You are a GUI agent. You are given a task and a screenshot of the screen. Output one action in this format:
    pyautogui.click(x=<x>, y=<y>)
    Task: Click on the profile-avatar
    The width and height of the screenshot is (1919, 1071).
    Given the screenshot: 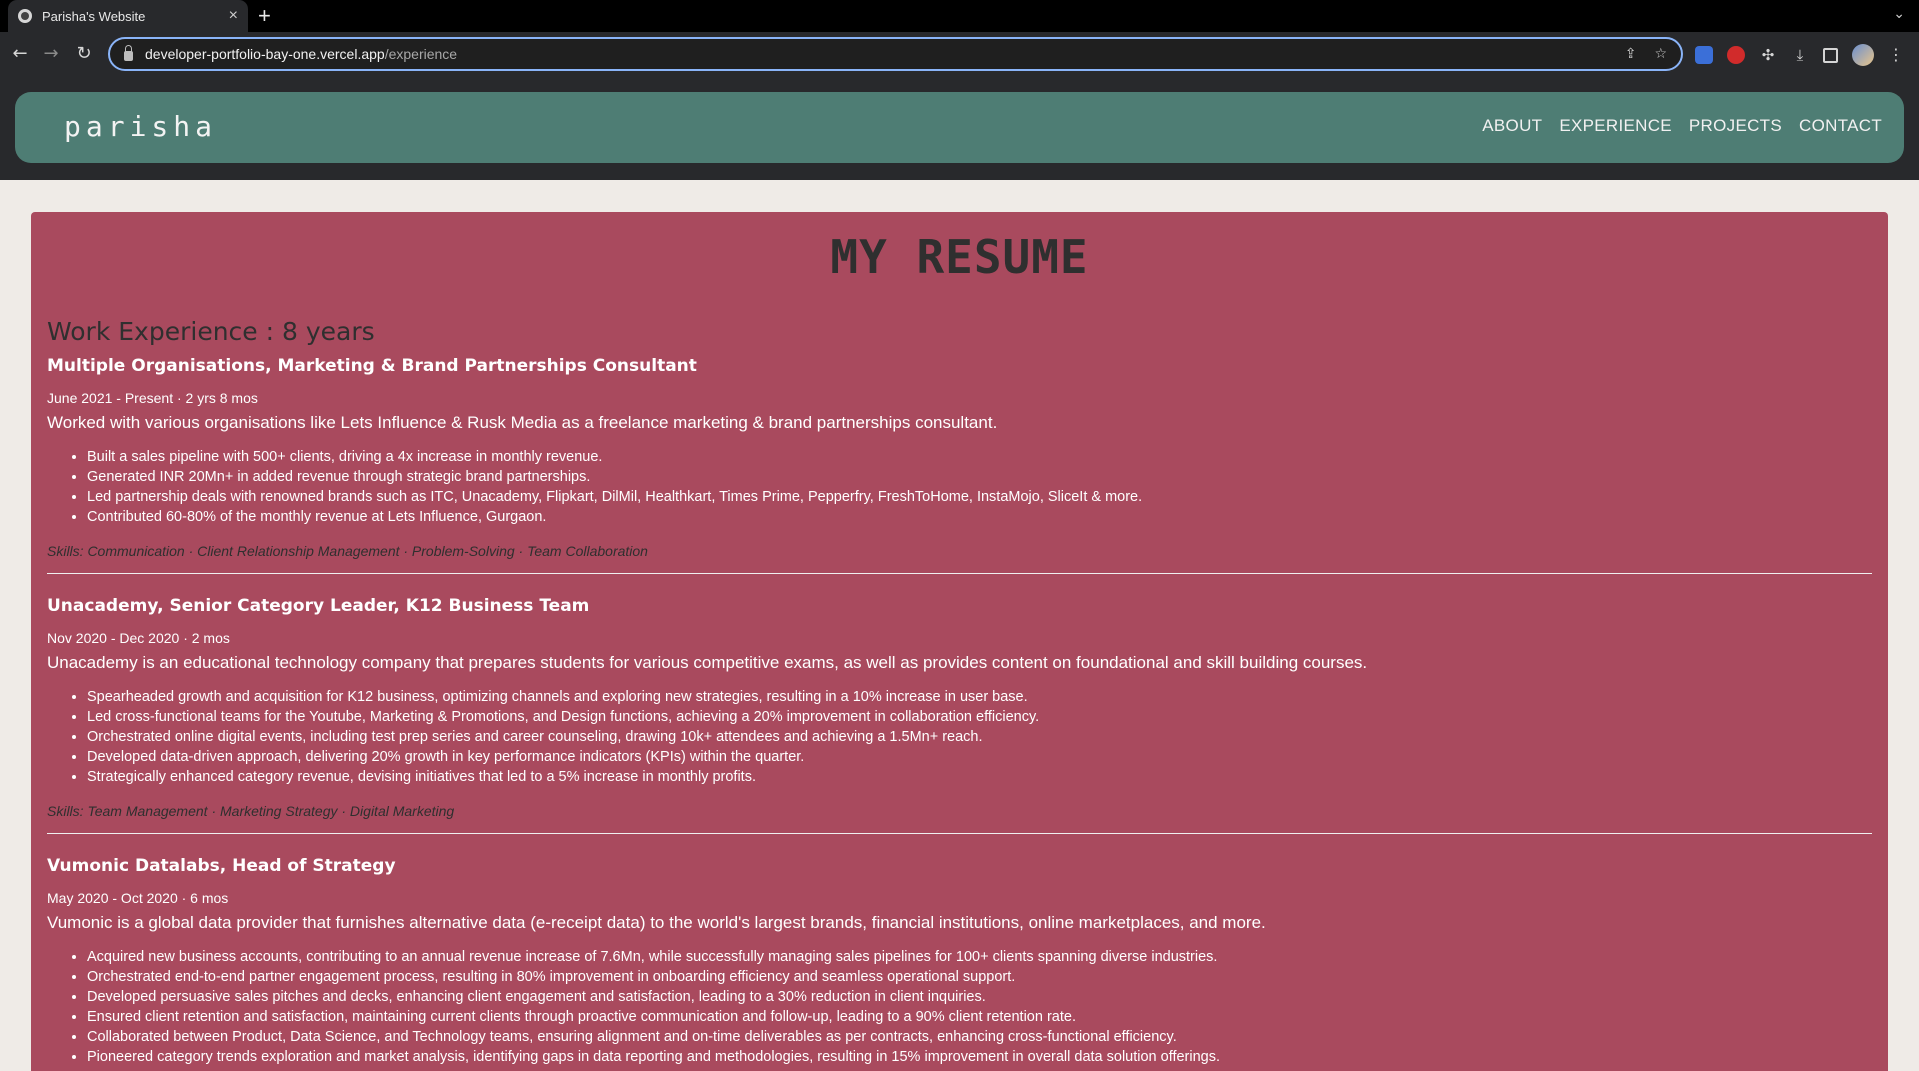 What is the action you would take?
    pyautogui.click(x=1863, y=55)
    